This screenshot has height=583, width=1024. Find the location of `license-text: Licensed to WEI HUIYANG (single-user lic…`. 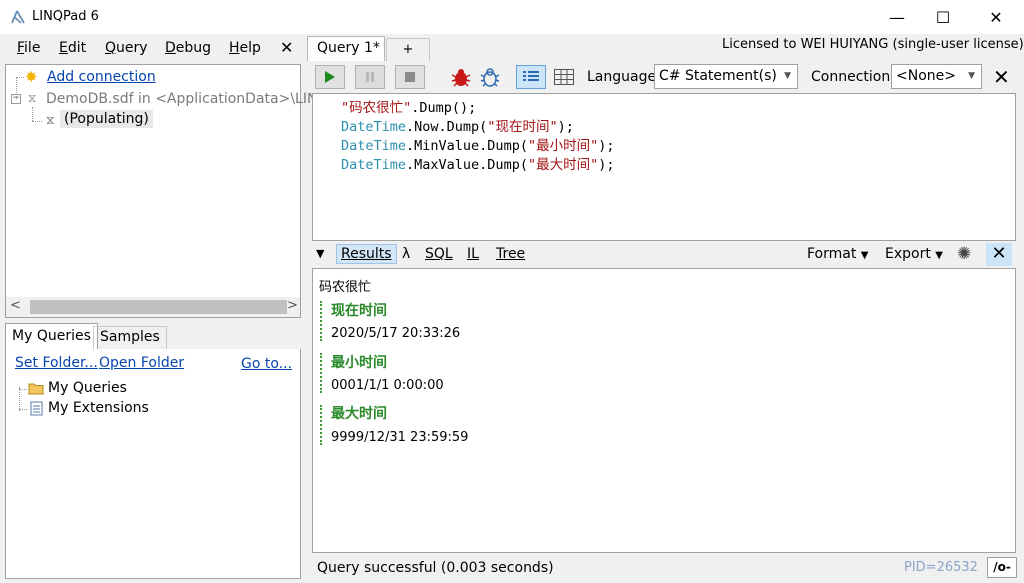

license-text: Licensed to WEI HUIYANG (single-user lic… is located at coordinates (873, 44).